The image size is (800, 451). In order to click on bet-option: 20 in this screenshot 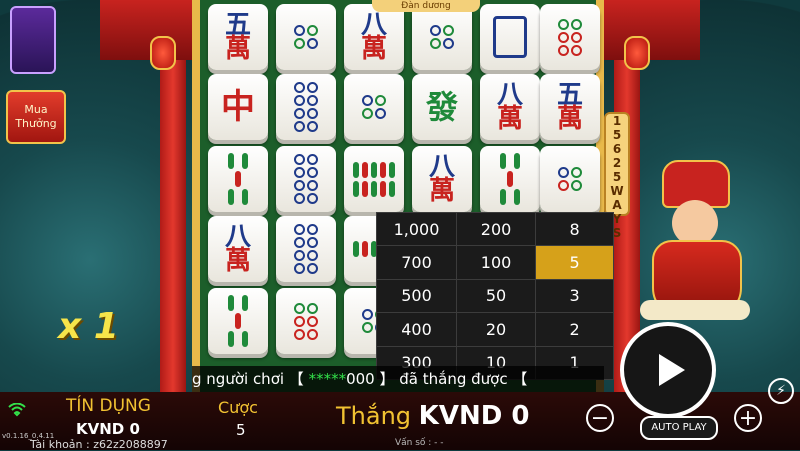, I will do `click(496, 329)`.